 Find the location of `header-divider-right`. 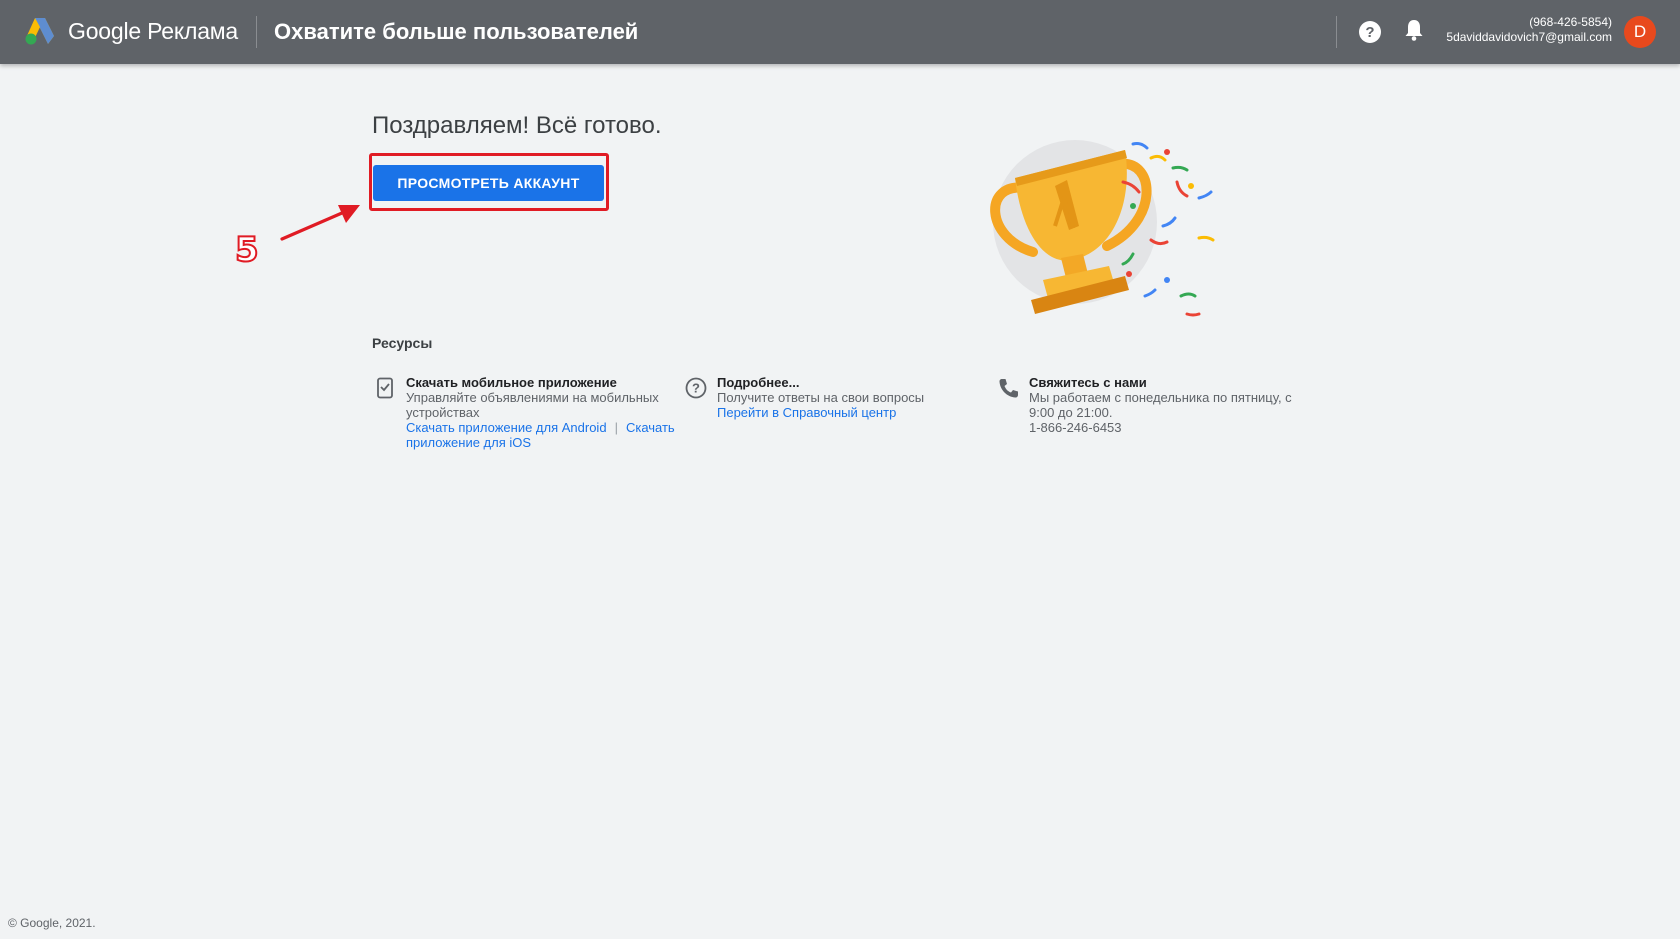

header-divider-right is located at coordinates (1336, 32).